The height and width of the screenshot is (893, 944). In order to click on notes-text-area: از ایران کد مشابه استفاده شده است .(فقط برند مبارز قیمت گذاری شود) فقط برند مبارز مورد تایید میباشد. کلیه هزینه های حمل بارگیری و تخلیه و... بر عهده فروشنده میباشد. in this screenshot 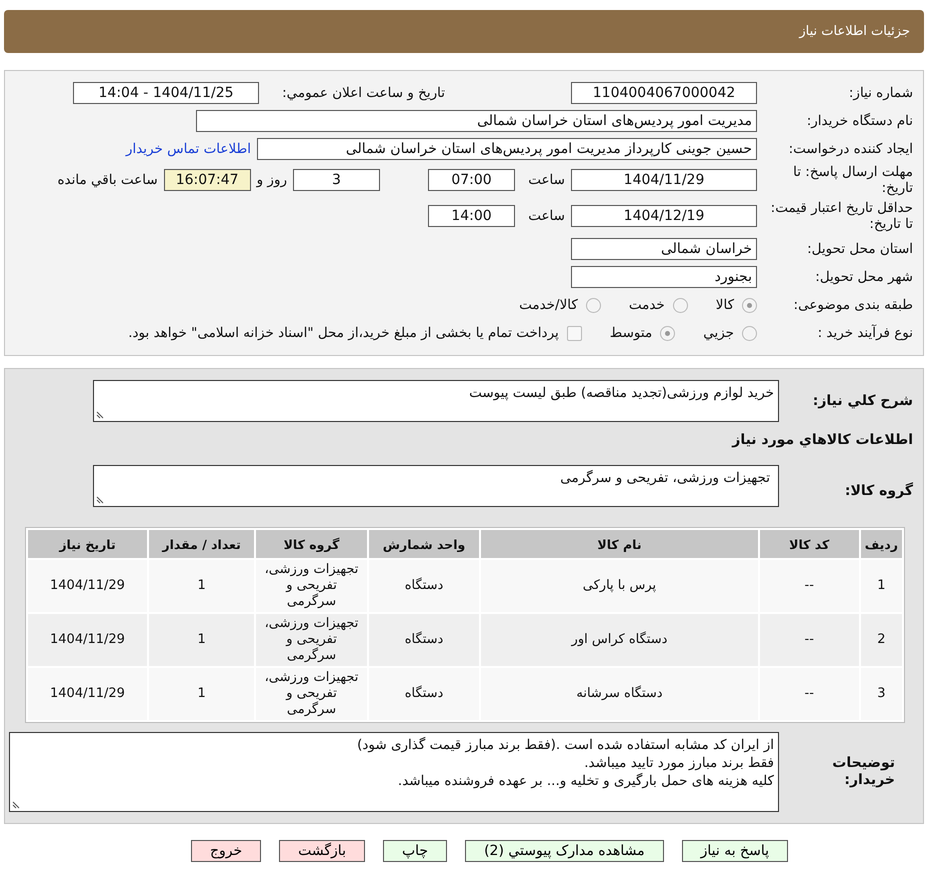, I will do `click(394, 772)`.